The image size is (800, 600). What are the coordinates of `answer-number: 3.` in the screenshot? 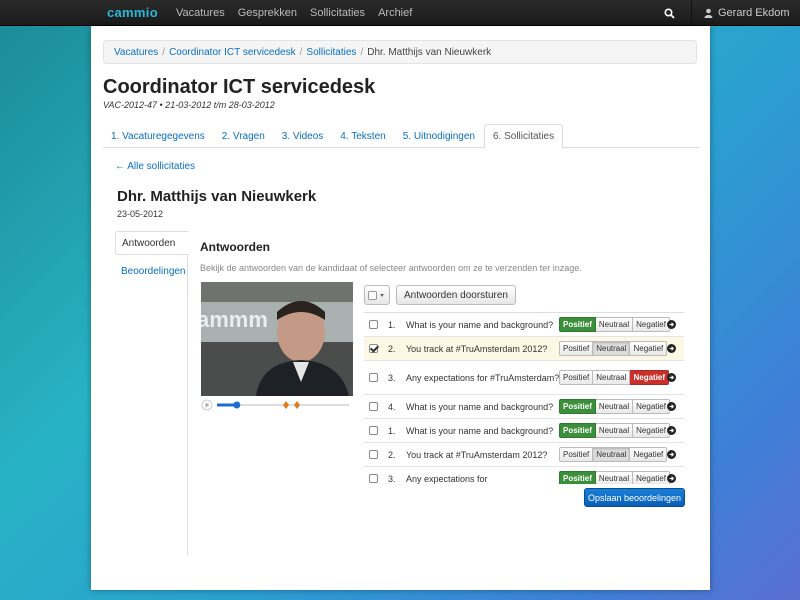 It's located at (392, 478).